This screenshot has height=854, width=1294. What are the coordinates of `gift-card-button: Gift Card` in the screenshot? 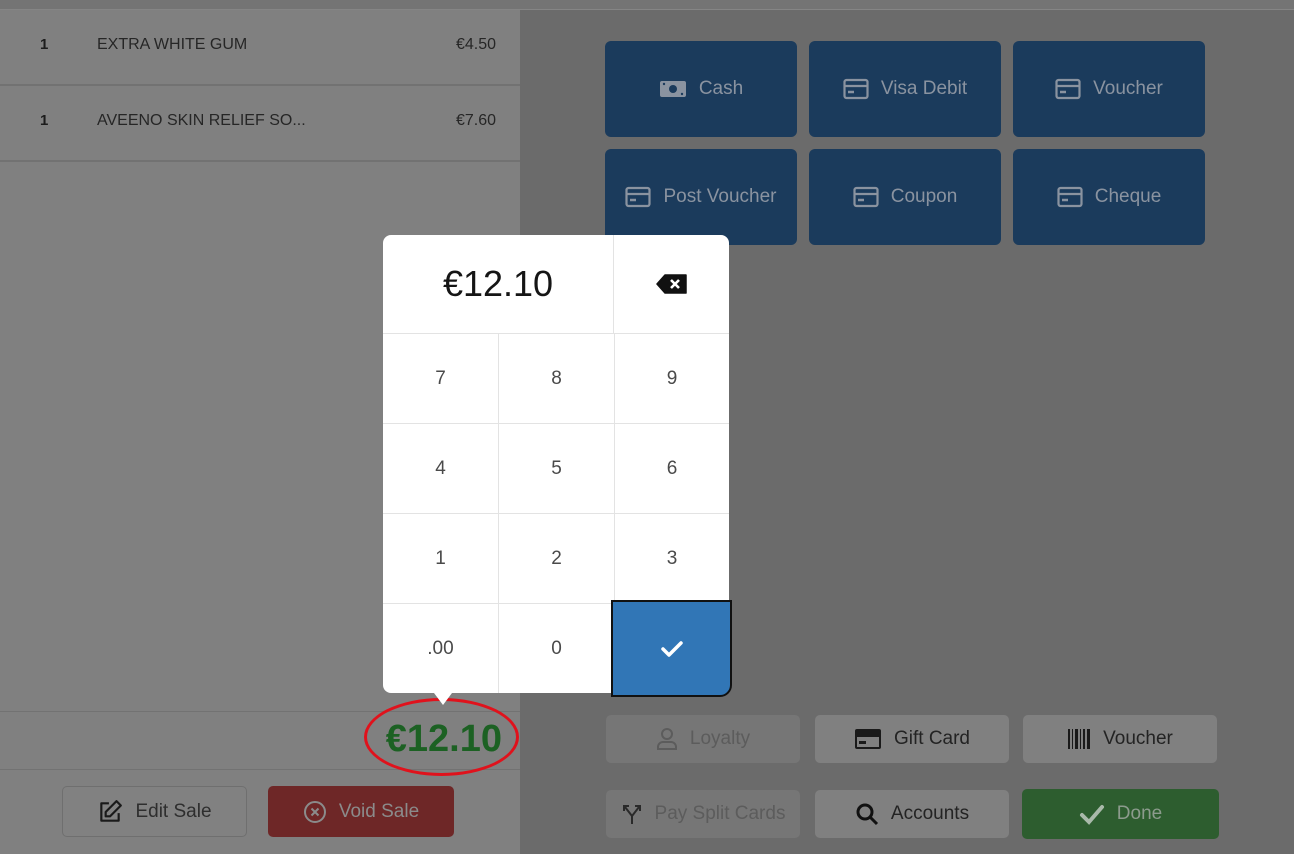 It's located at (912, 739).